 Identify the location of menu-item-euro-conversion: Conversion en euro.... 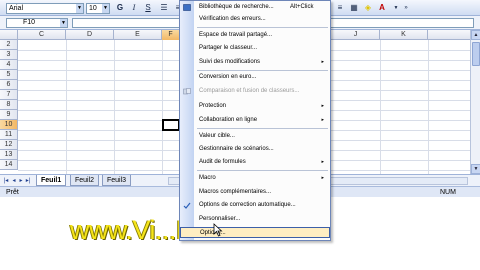
(255, 77).